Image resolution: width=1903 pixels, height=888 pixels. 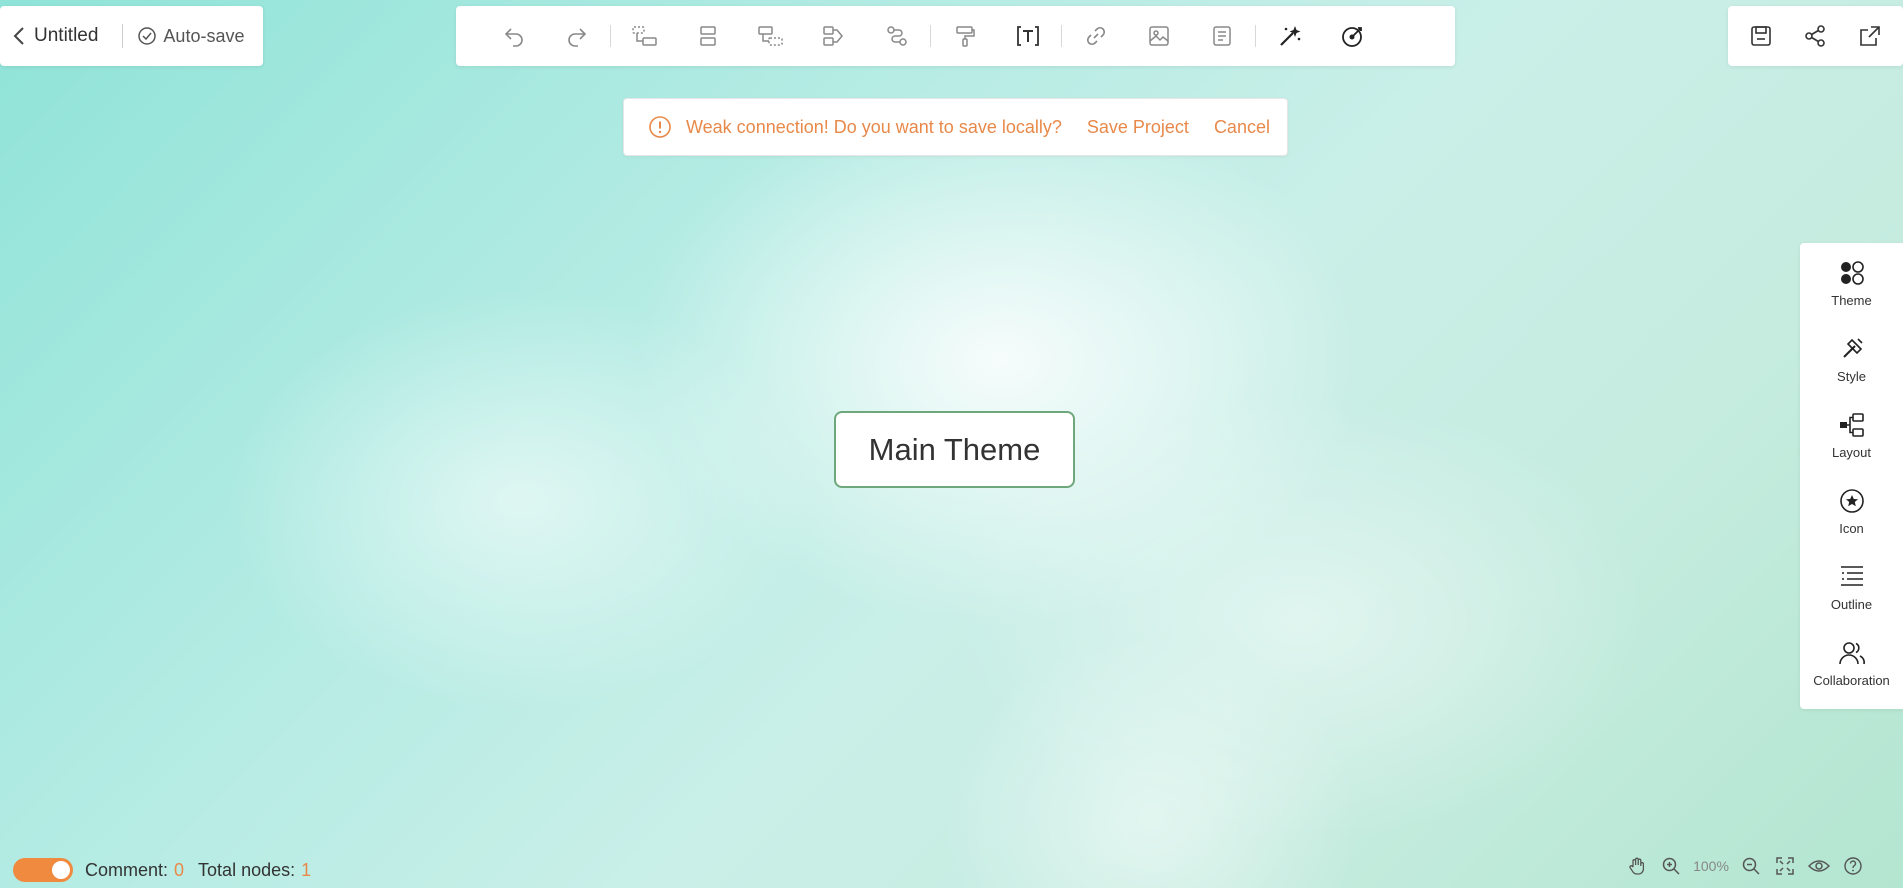 What do you see at coordinates (1711, 866) in the screenshot?
I see `zoom-level: 100%` at bounding box center [1711, 866].